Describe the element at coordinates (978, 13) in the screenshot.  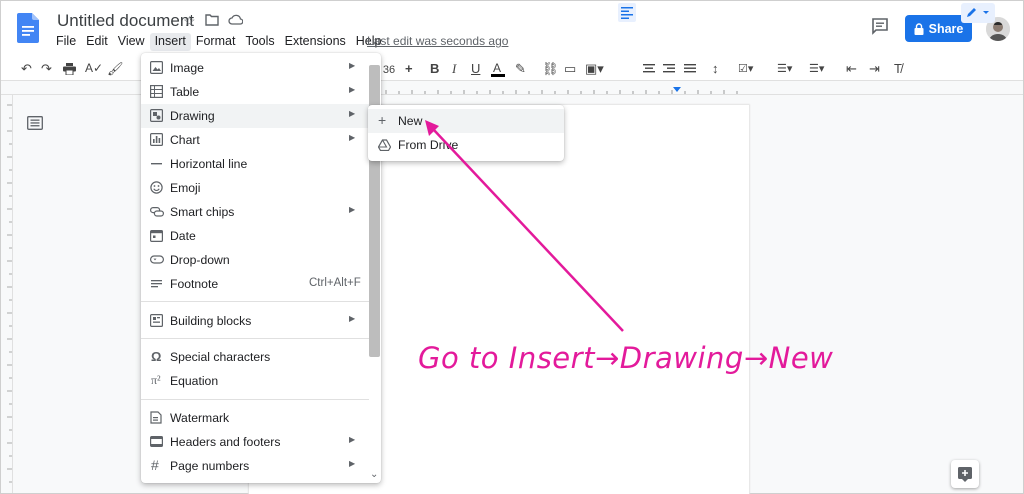
I see `editing-mode-icon` at that location.